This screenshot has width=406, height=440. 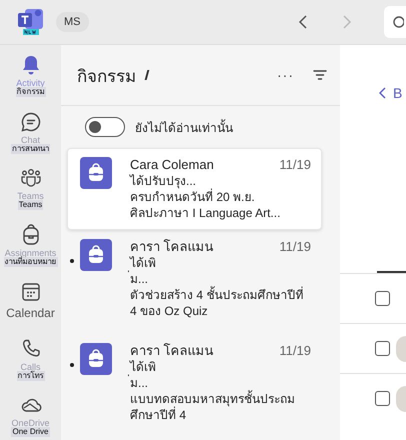 What do you see at coordinates (217, 303) in the screenshot?
I see `activity-text: ตัวช่วยสร้าง 4 ชั้นประถมศึกษาปีที่ 4 ของ Oz Quiz` at bounding box center [217, 303].